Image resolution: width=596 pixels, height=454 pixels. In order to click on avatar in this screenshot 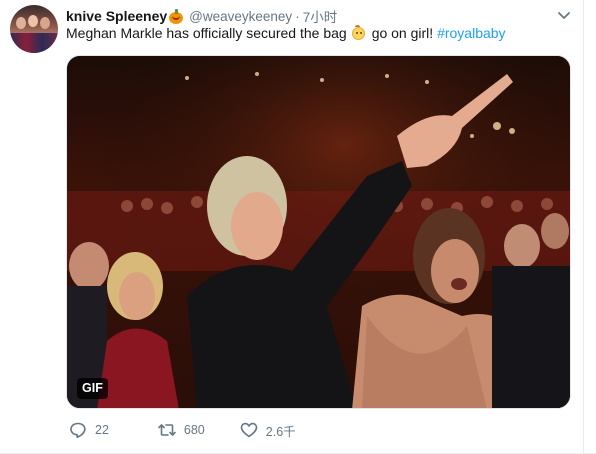, I will do `click(34, 29)`.